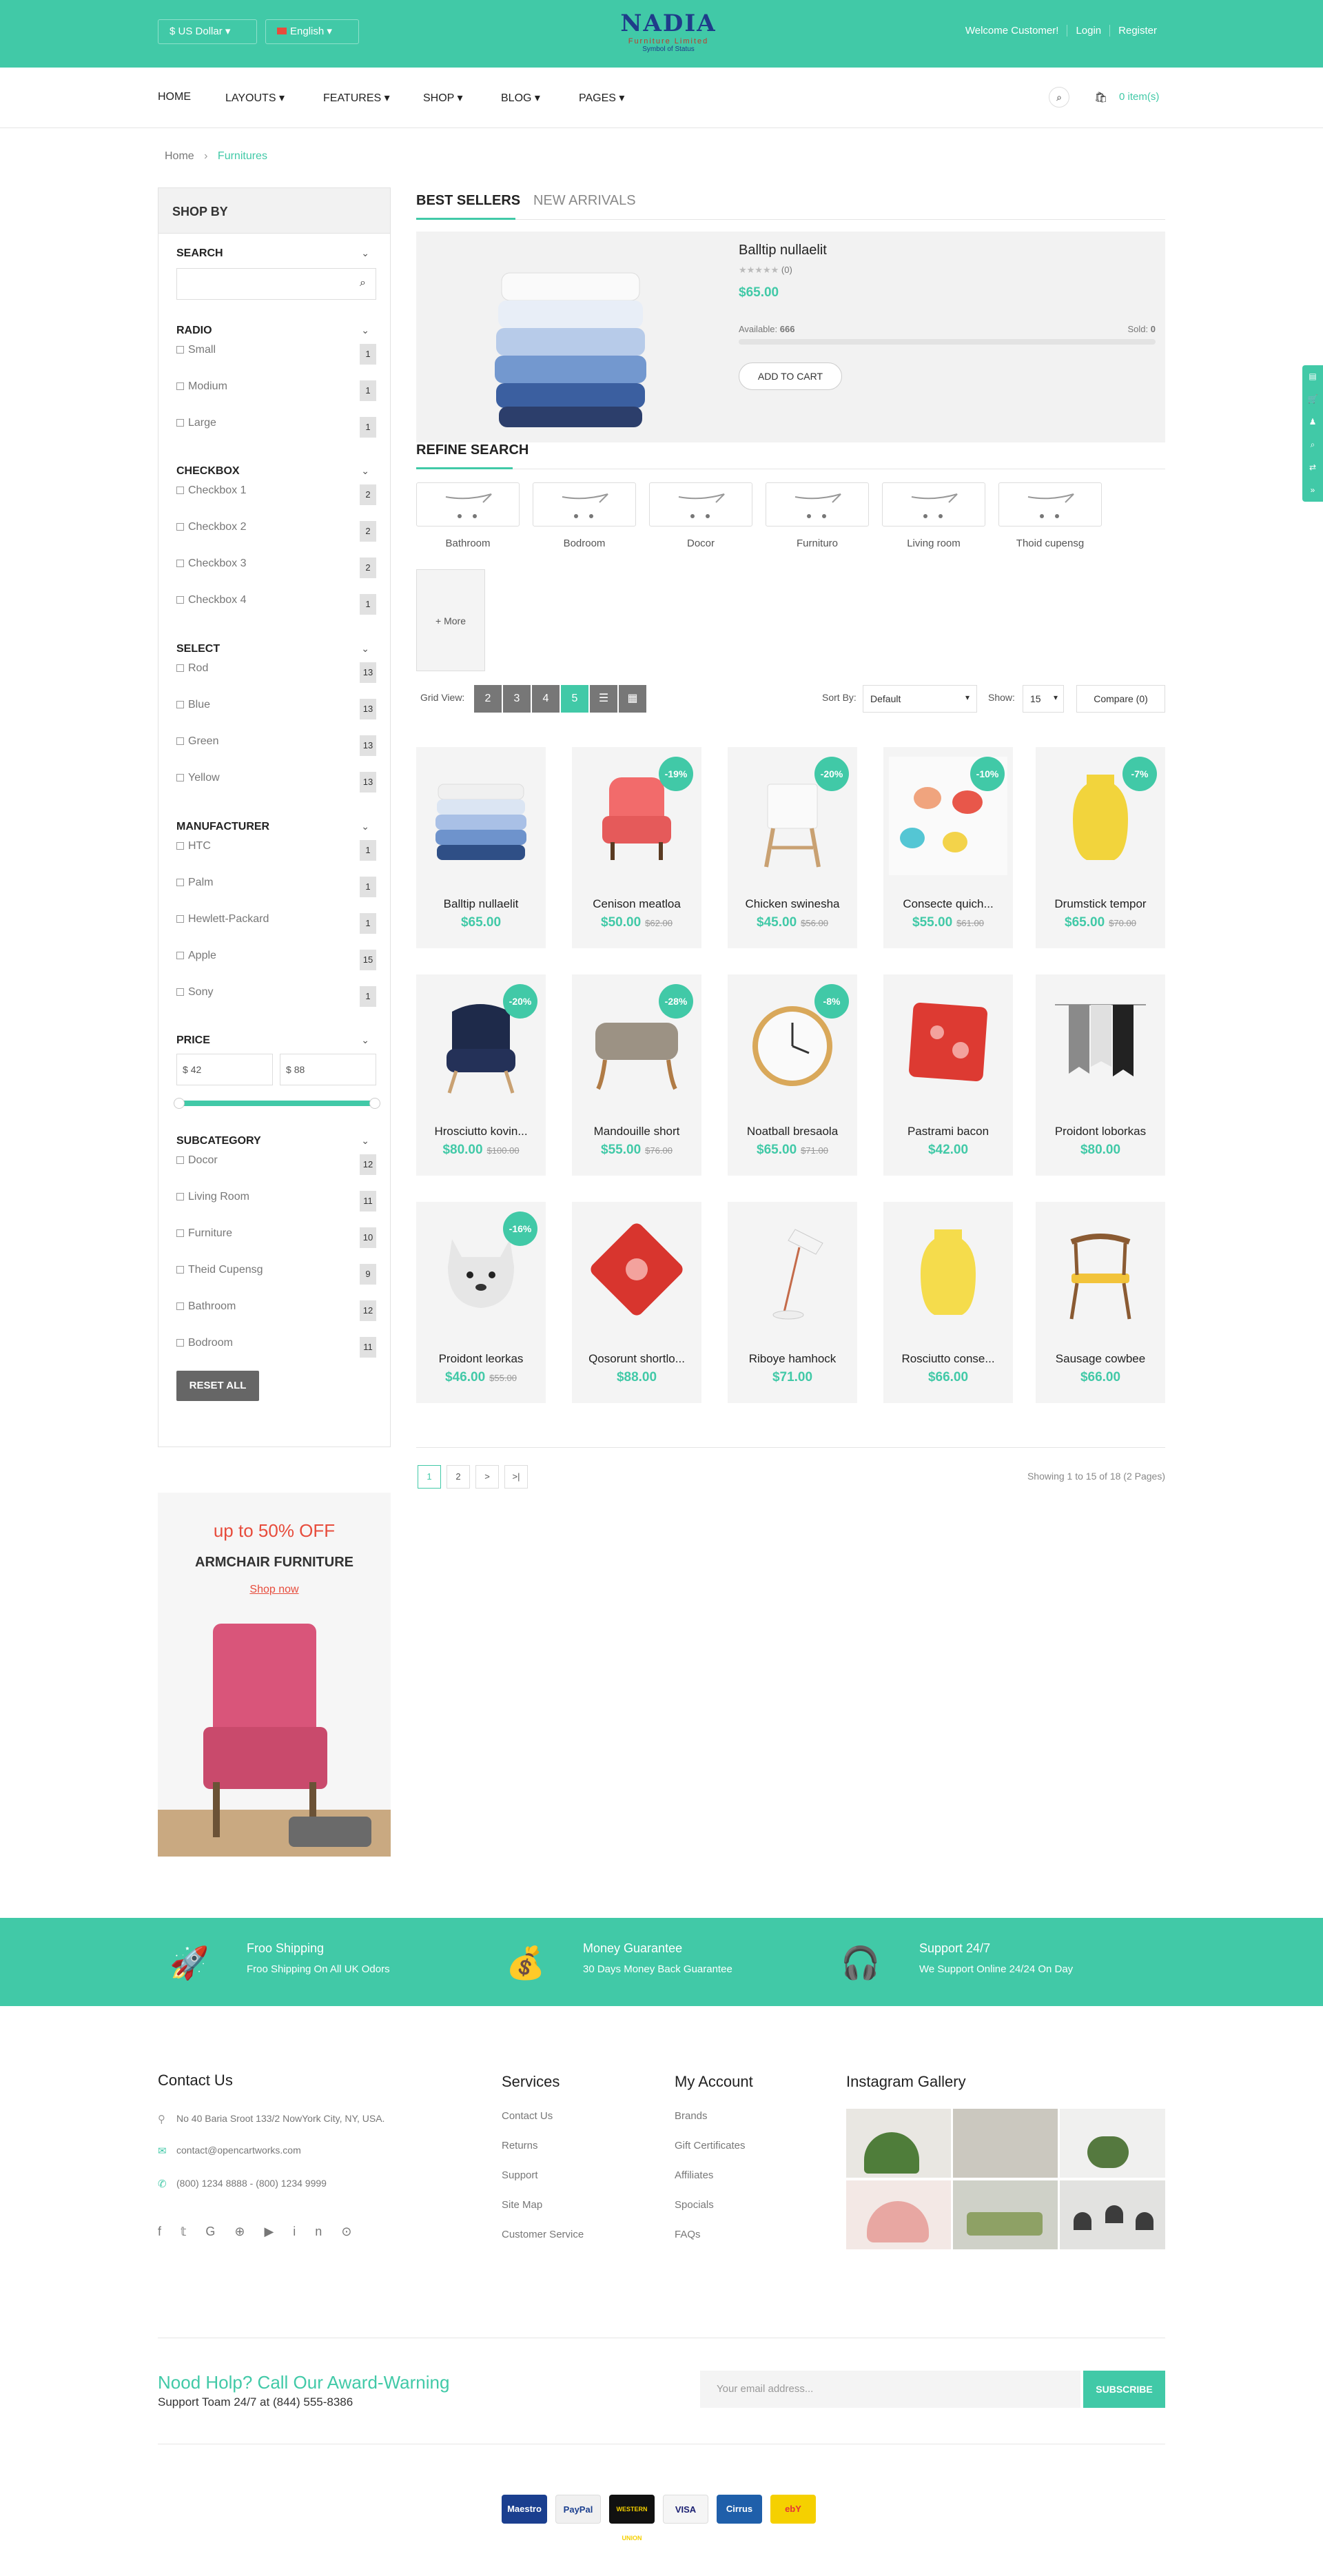 The width and height of the screenshot is (1323, 2576). I want to click on product-name: Pastrami bacon, so click(948, 1131).